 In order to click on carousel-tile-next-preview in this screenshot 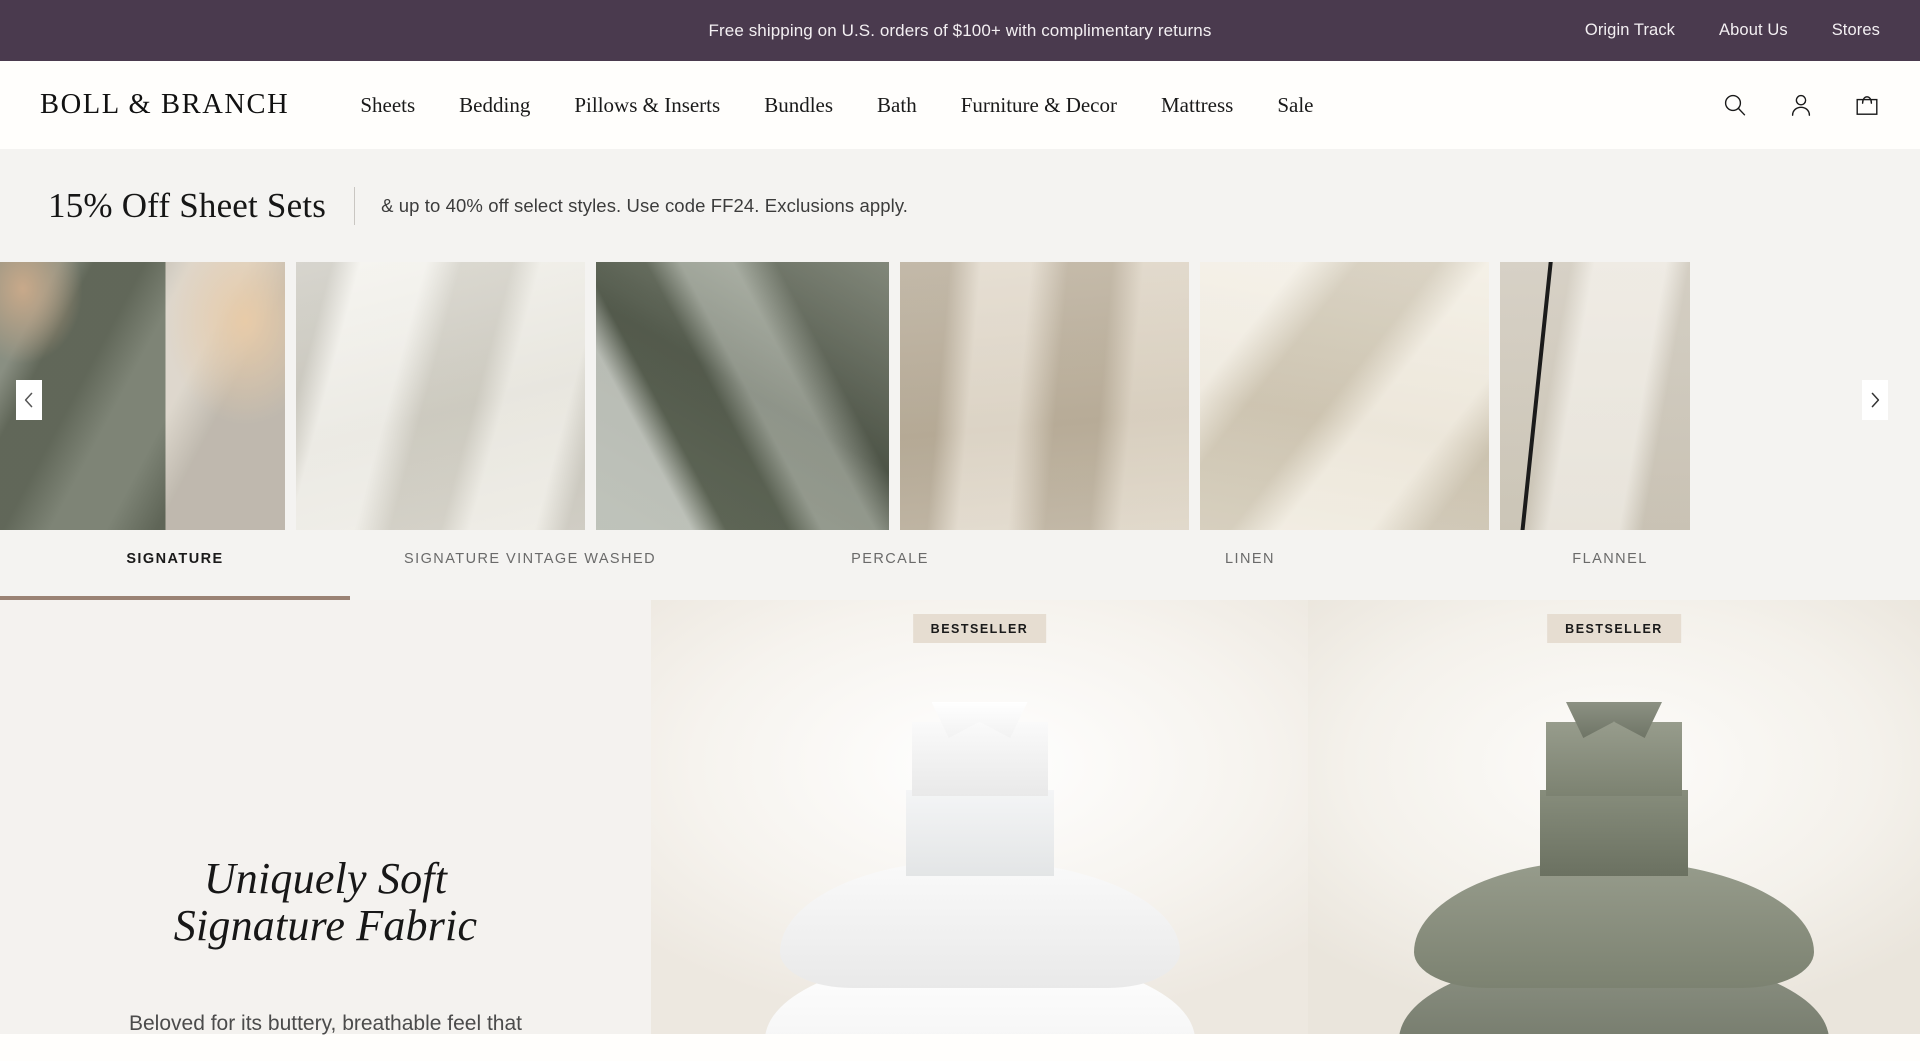, I will do `click(1595, 396)`.